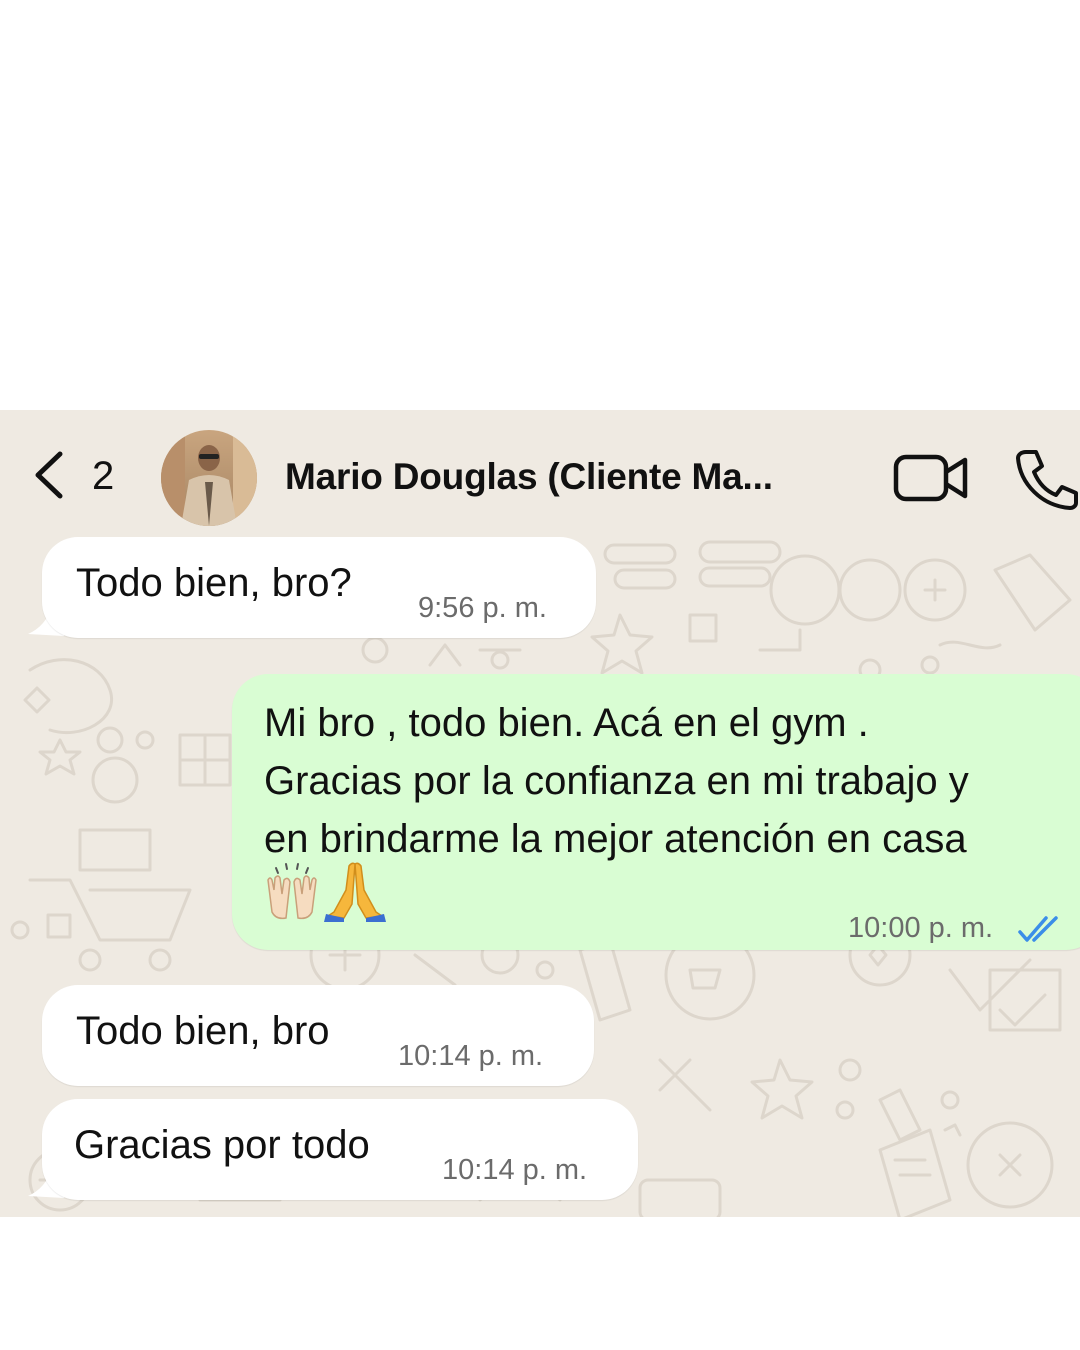 This screenshot has height=1350, width=1080. What do you see at coordinates (482, 608) in the screenshot?
I see `message-time: 9:56 p. m.` at bounding box center [482, 608].